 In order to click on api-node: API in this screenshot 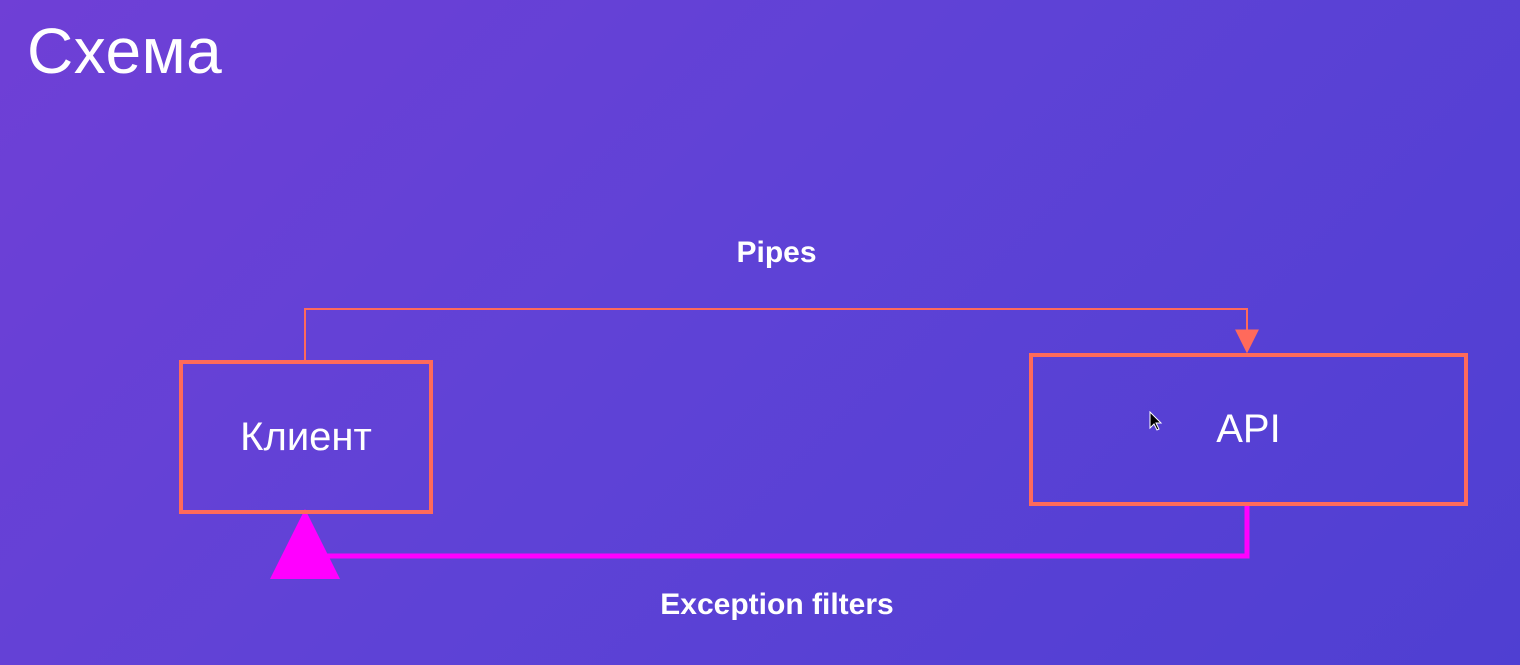, I will do `click(1248, 429)`.